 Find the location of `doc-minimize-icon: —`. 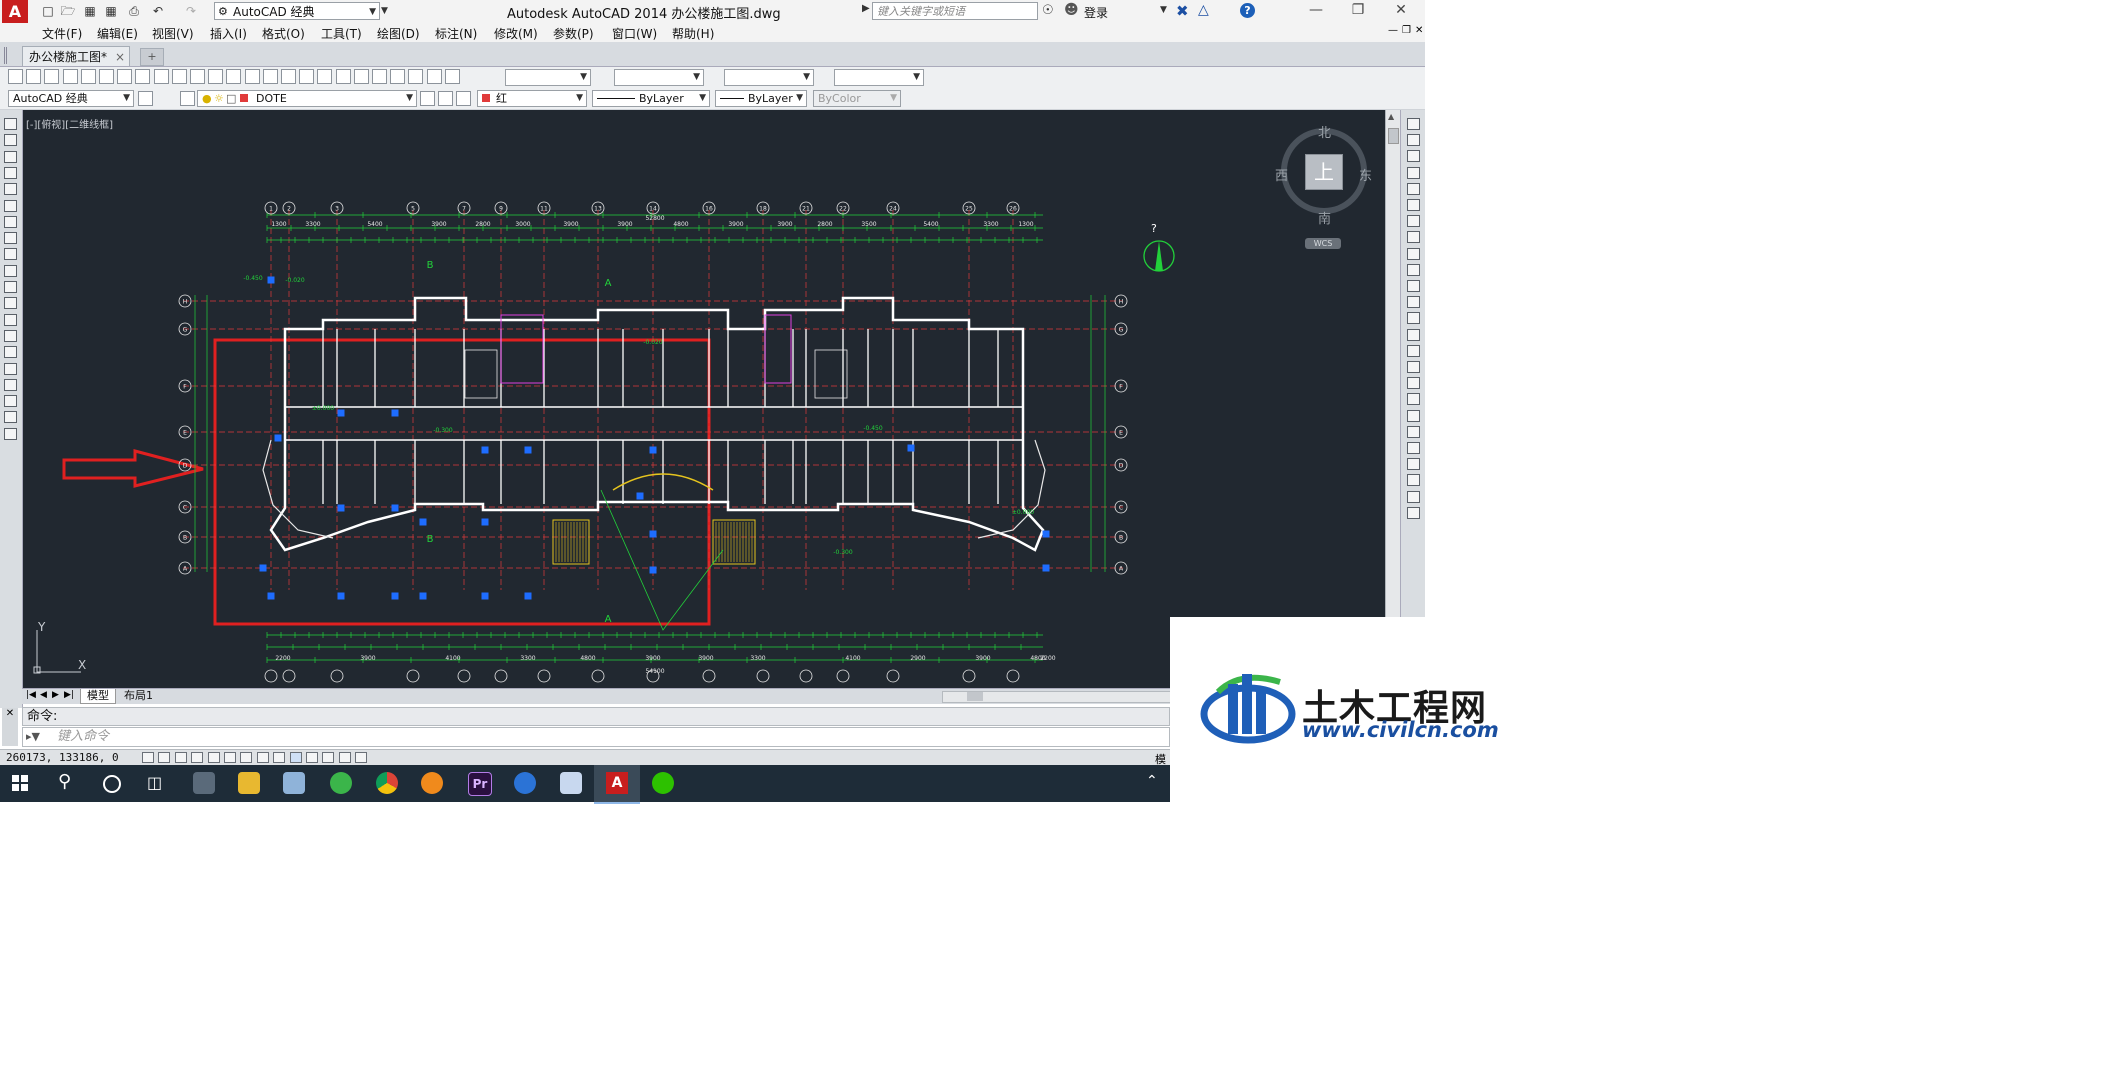

doc-minimize-icon: — is located at coordinates (1393, 30).